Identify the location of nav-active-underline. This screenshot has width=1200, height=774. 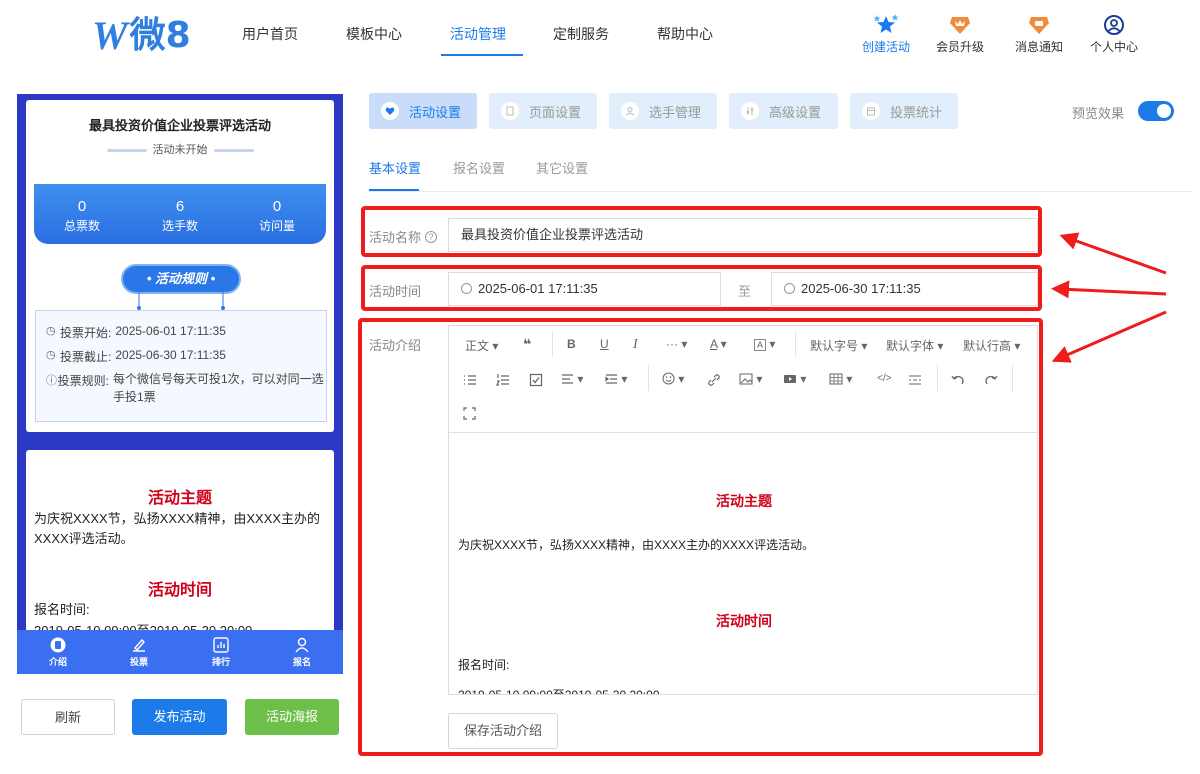
(482, 55).